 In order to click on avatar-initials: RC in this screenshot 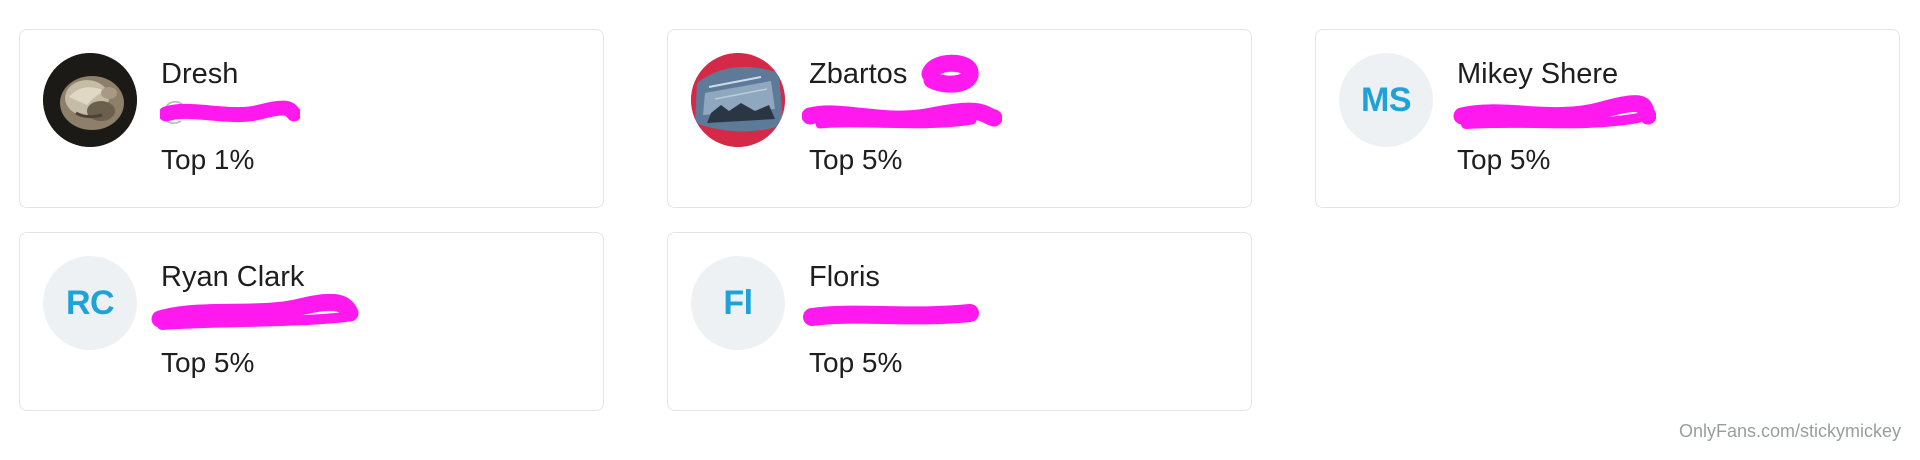, I will do `click(90, 302)`.